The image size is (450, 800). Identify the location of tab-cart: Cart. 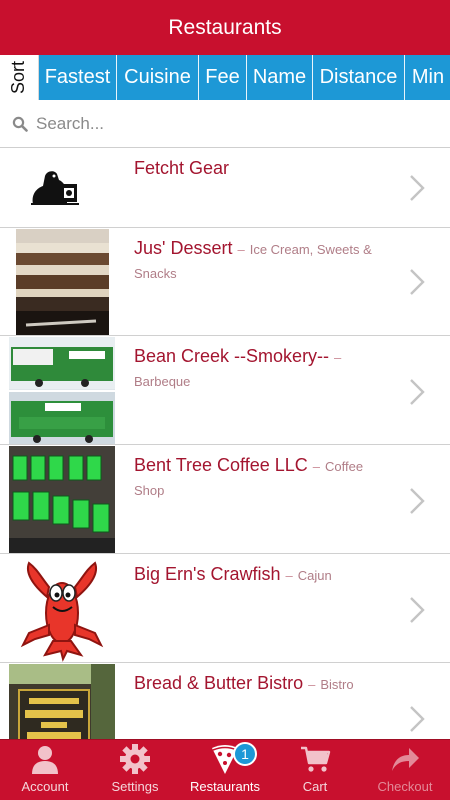
(315, 770).